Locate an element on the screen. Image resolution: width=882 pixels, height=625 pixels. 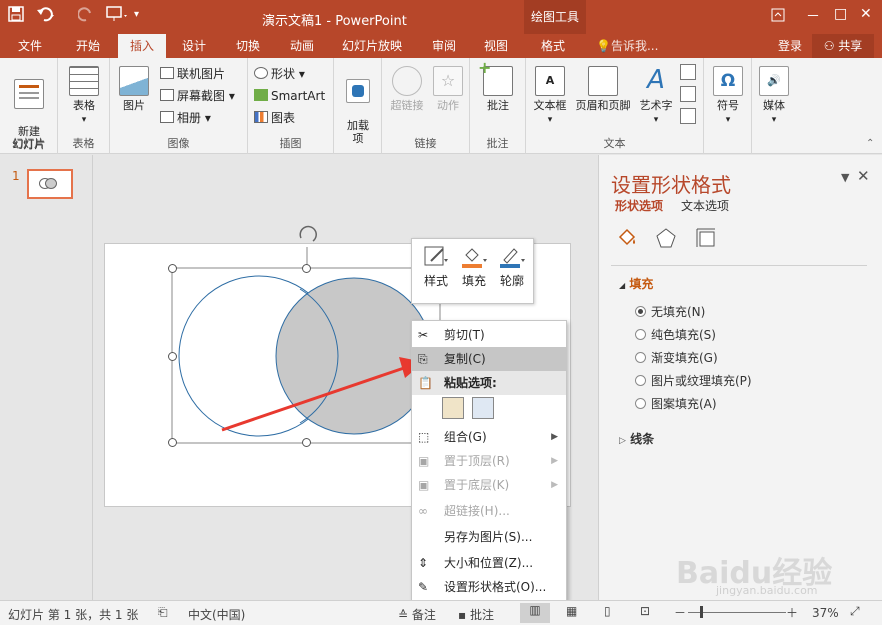
reading-view-icon: ▯ is located at coordinates (607, 611).